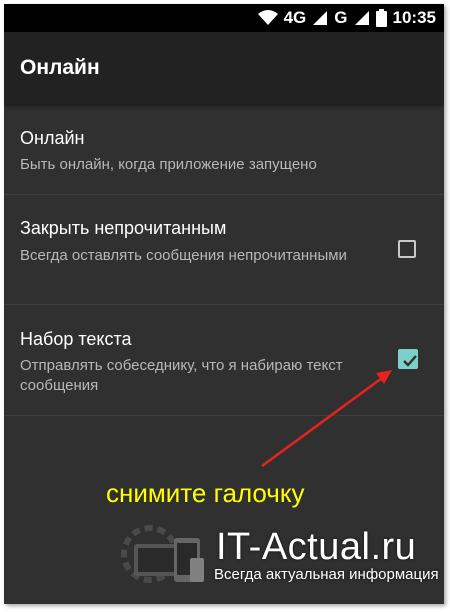 The width and height of the screenshot is (450, 612). Describe the element at coordinates (326, 574) in the screenshot. I see `watermark-tagline: Всегда актуальная информация` at that location.